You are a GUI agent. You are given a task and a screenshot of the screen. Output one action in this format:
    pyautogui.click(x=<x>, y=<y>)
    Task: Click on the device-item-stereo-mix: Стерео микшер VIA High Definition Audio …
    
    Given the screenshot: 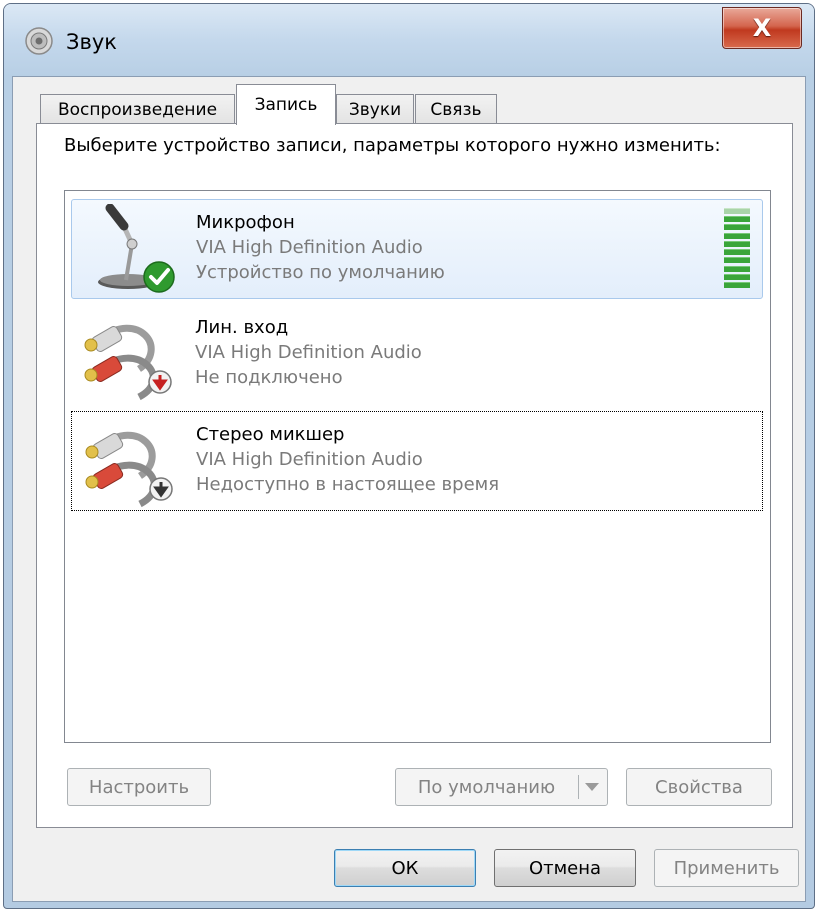 What is the action you would take?
    pyautogui.click(x=417, y=461)
    